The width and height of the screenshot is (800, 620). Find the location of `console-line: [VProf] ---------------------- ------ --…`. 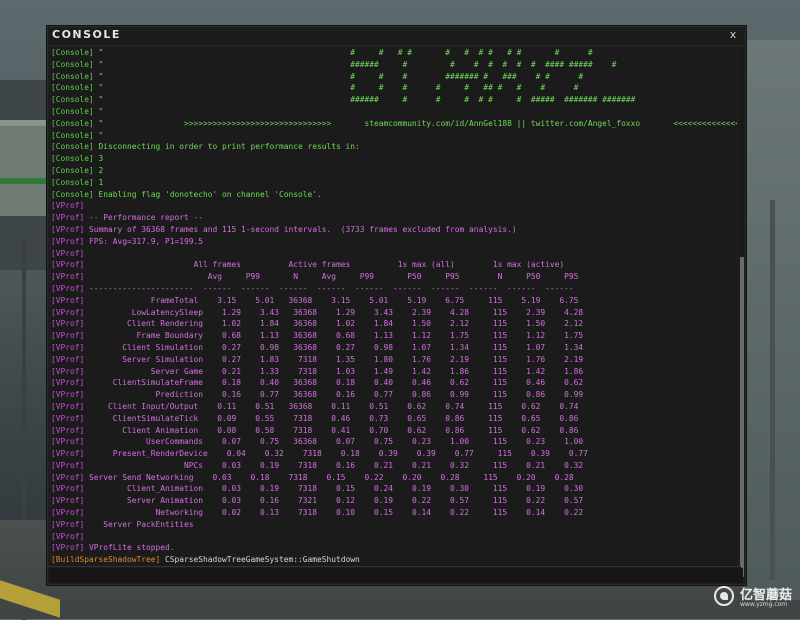

console-line: [VProf] ---------------------- ------ --… is located at coordinates (394, 289).